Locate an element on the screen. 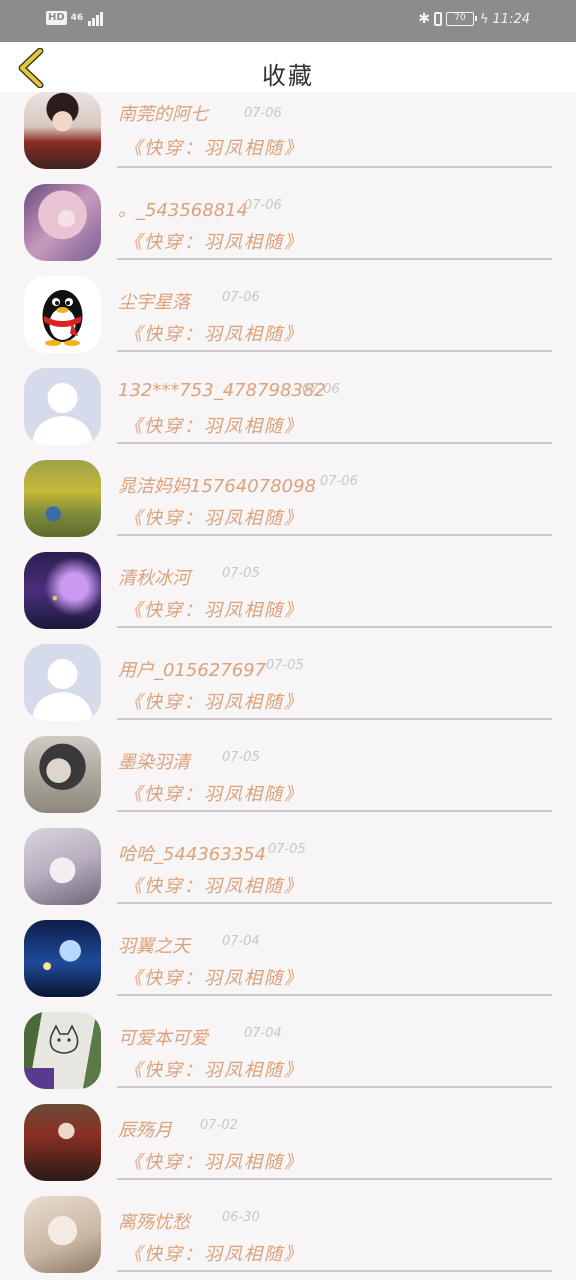  favorite-date: 07-02 is located at coordinates (219, 1125).